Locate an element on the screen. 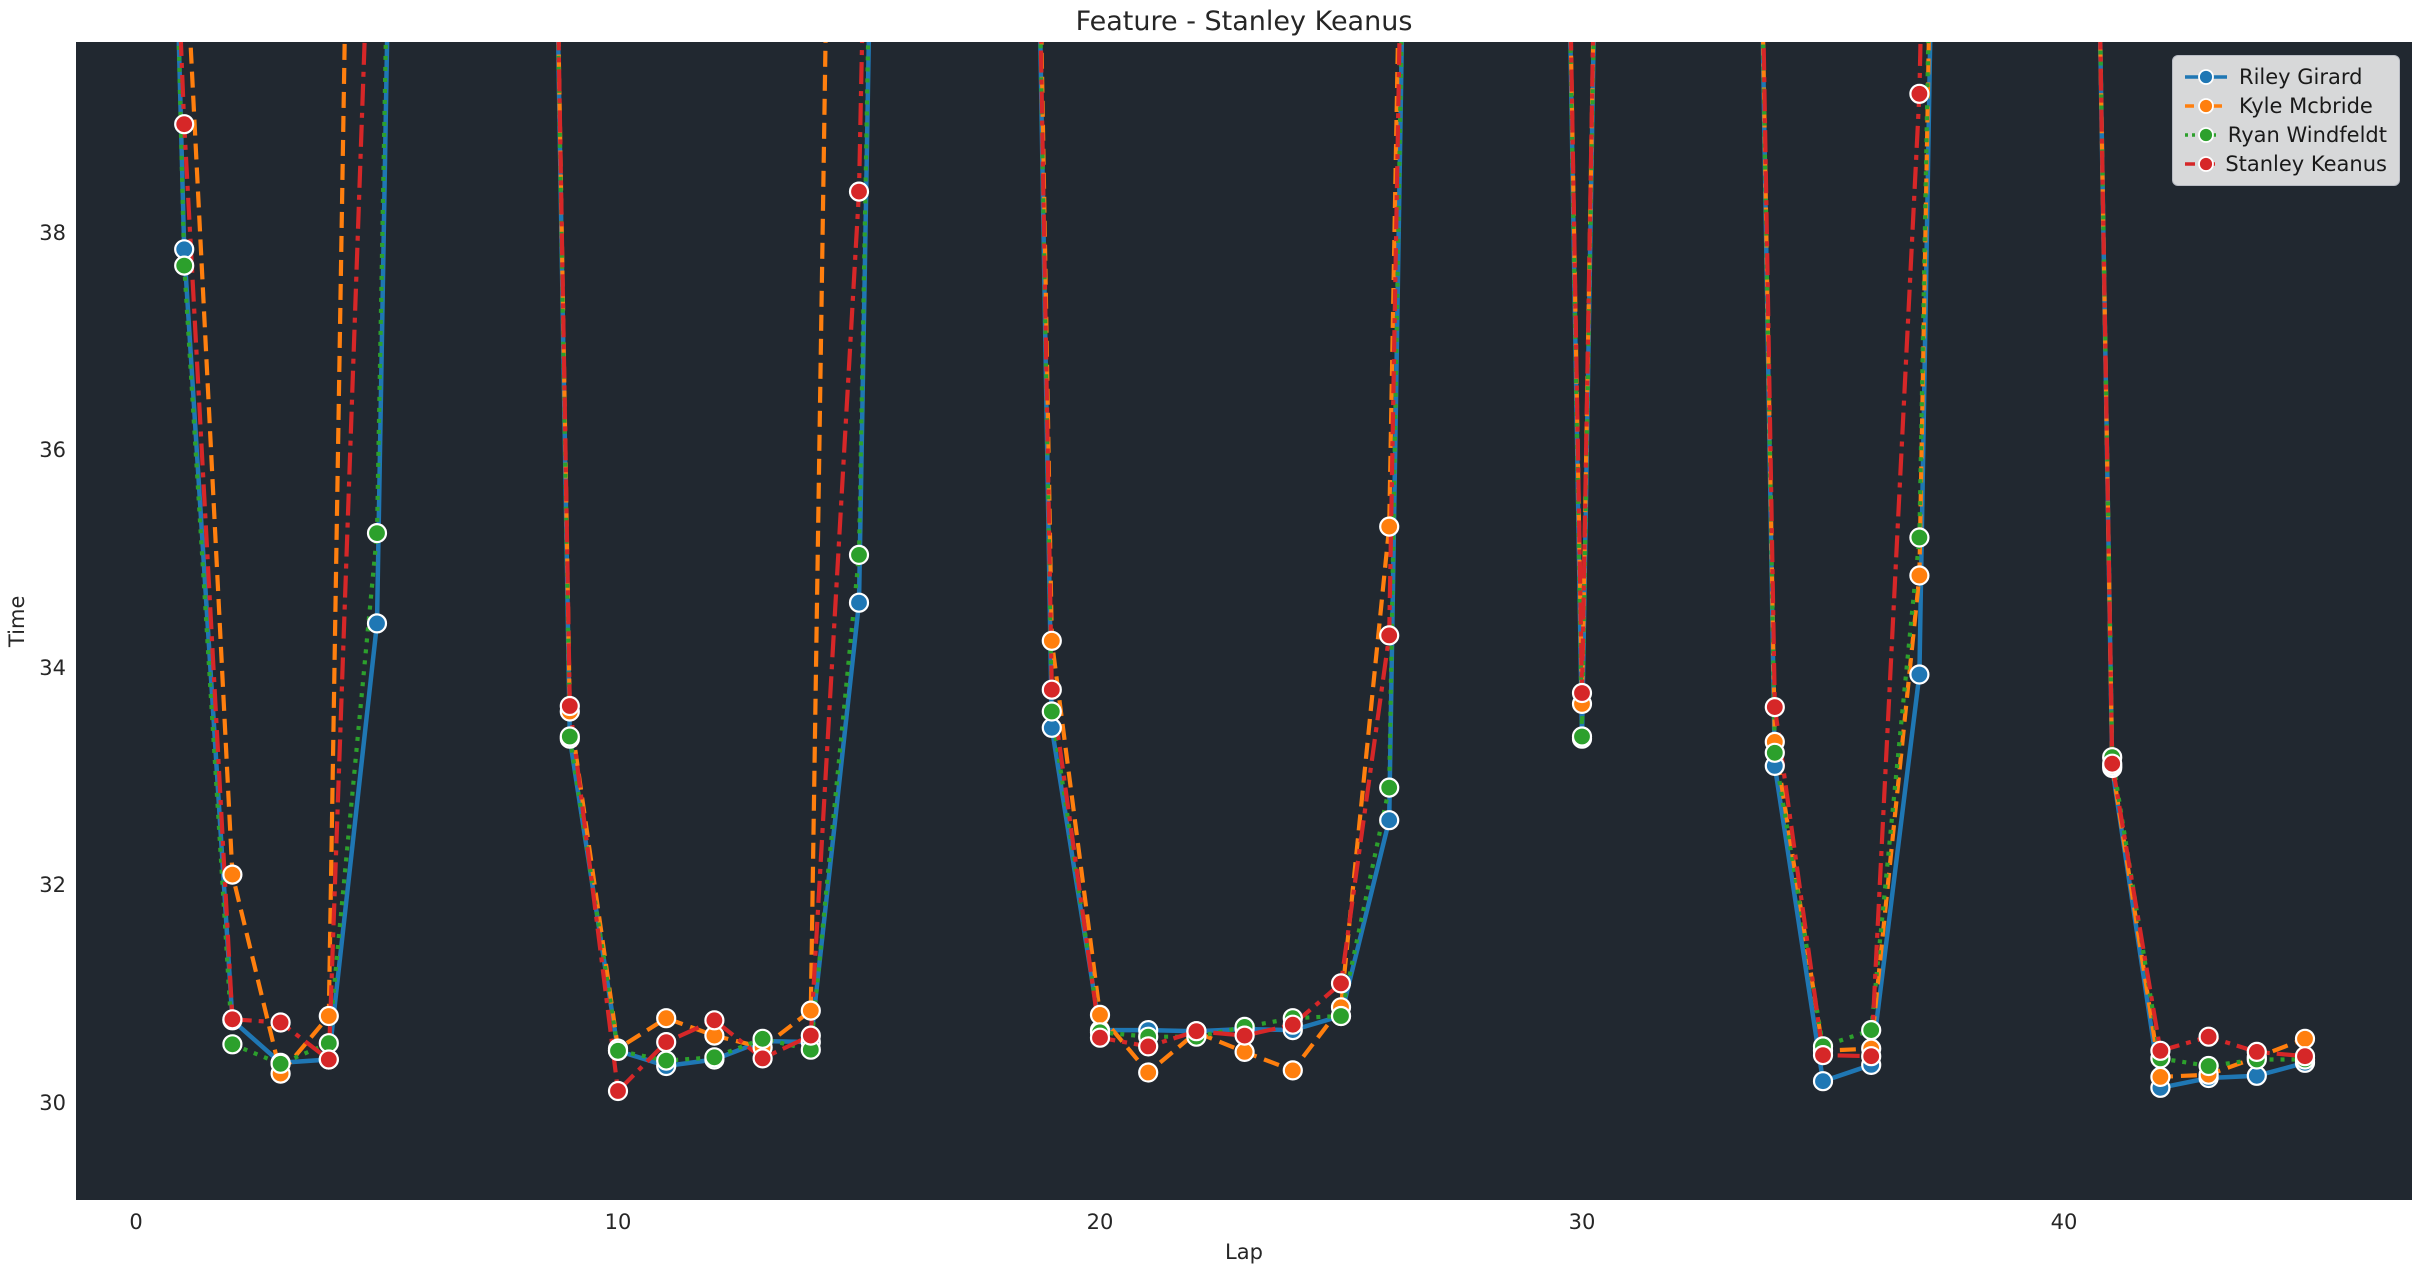 The image size is (2420, 1276). legend-item-stanley-keanus: Stanley Keanus is located at coordinates (2285, 164).